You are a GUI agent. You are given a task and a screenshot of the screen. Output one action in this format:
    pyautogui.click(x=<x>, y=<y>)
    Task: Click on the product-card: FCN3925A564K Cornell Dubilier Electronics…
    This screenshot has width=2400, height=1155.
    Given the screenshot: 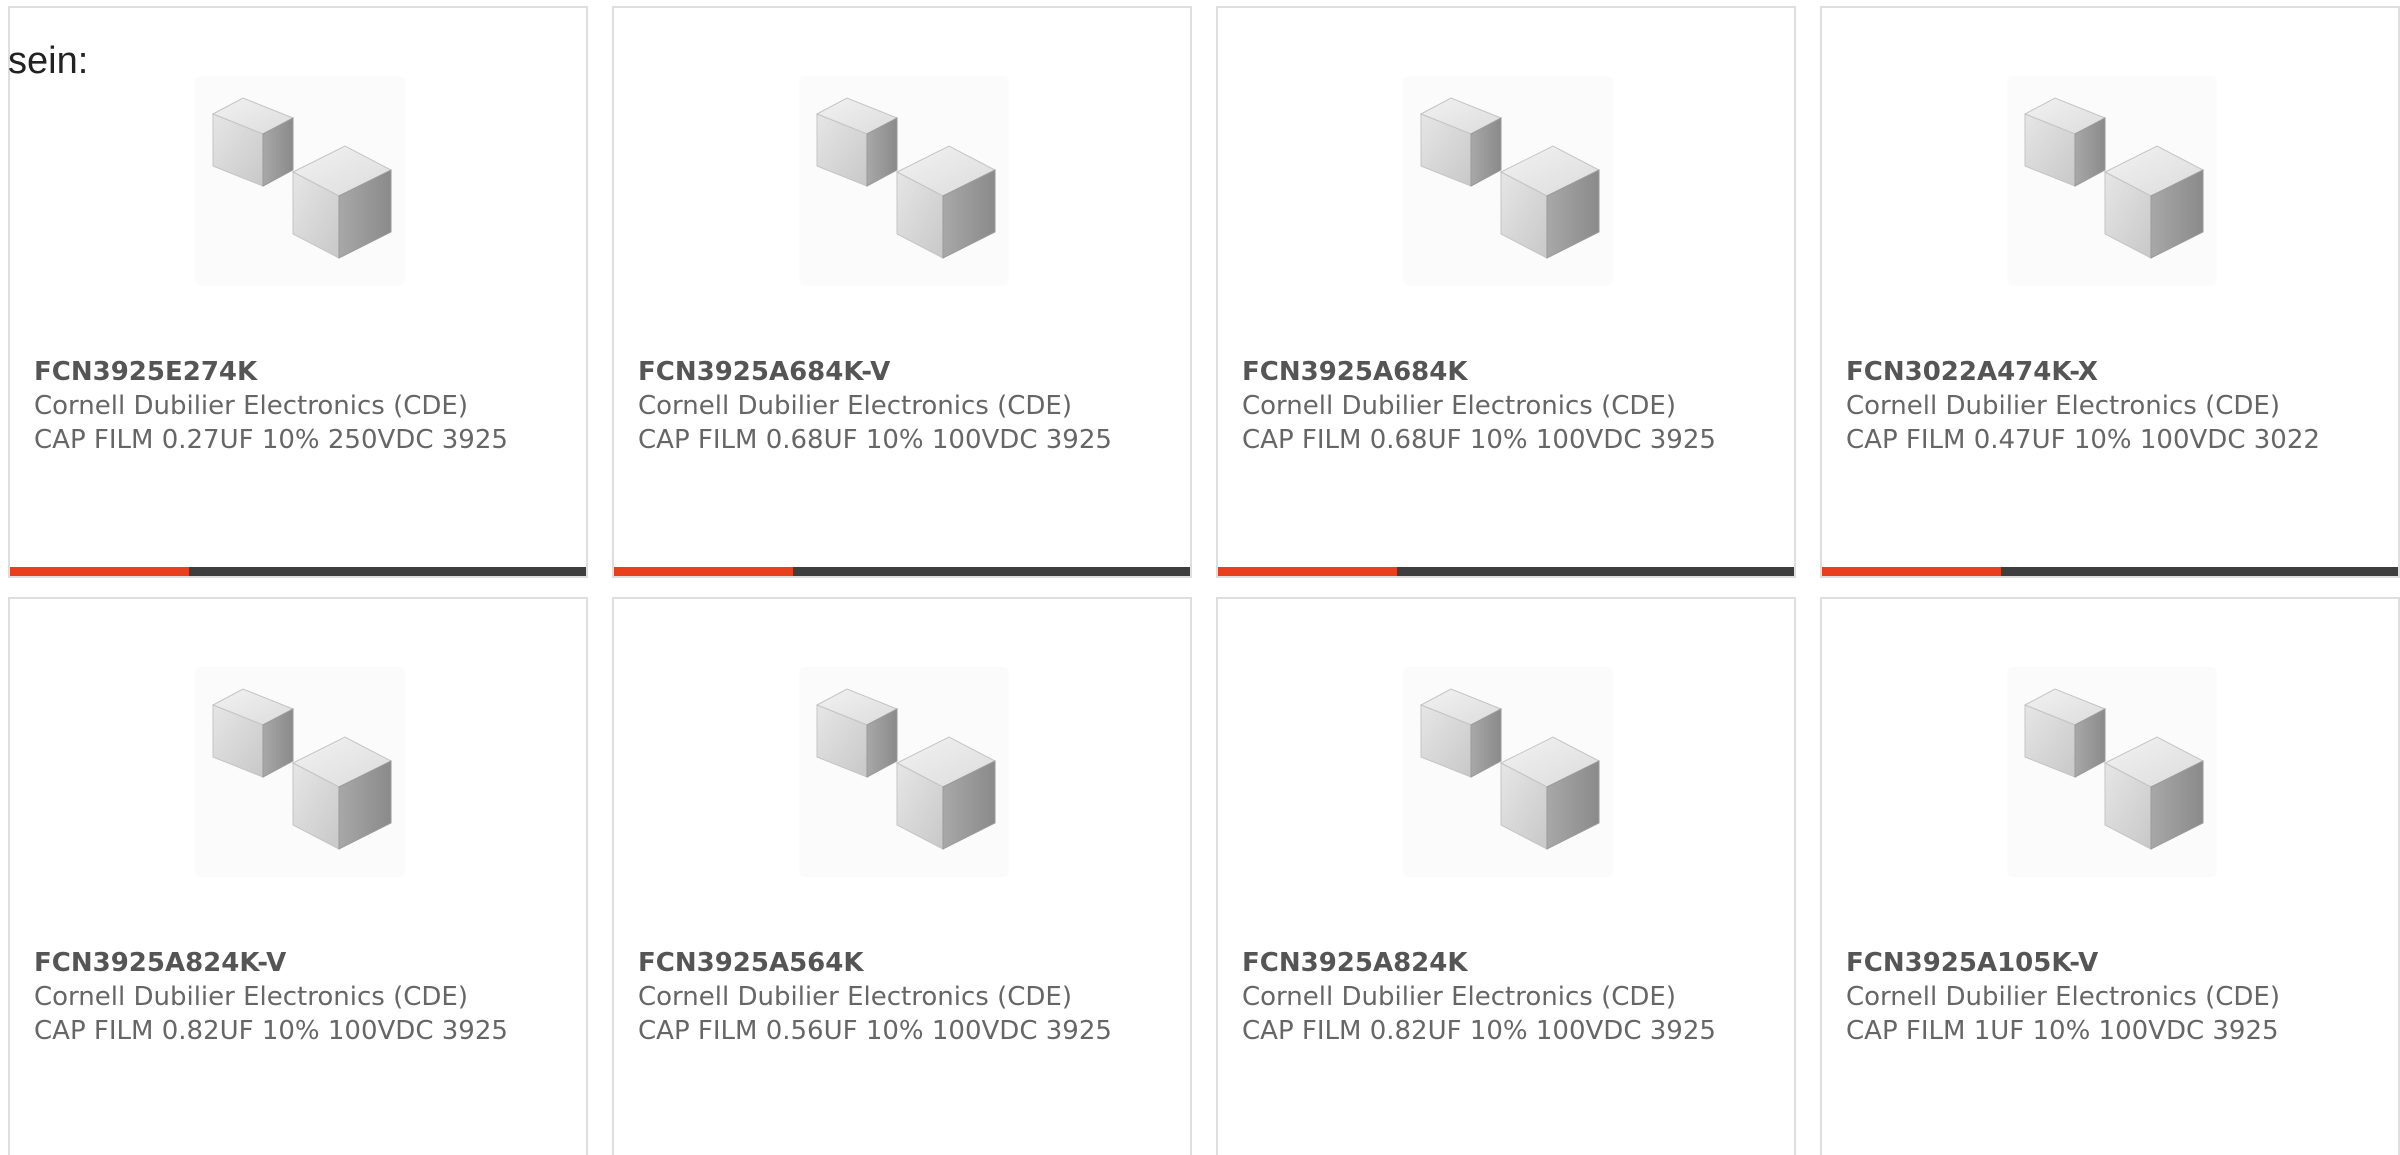 What is the action you would take?
    pyautogui.click(x=902, y=876)
    